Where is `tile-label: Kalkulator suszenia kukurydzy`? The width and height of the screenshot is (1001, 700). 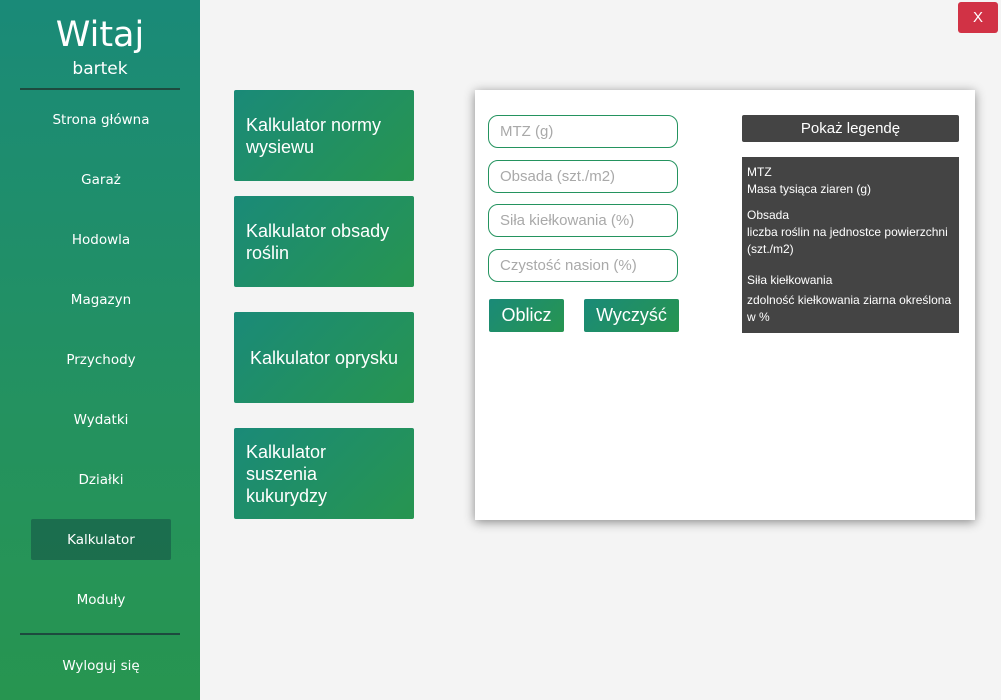 tile-label: Kalkulator suszenia kukurydzy is located at coordinates (287, 473).